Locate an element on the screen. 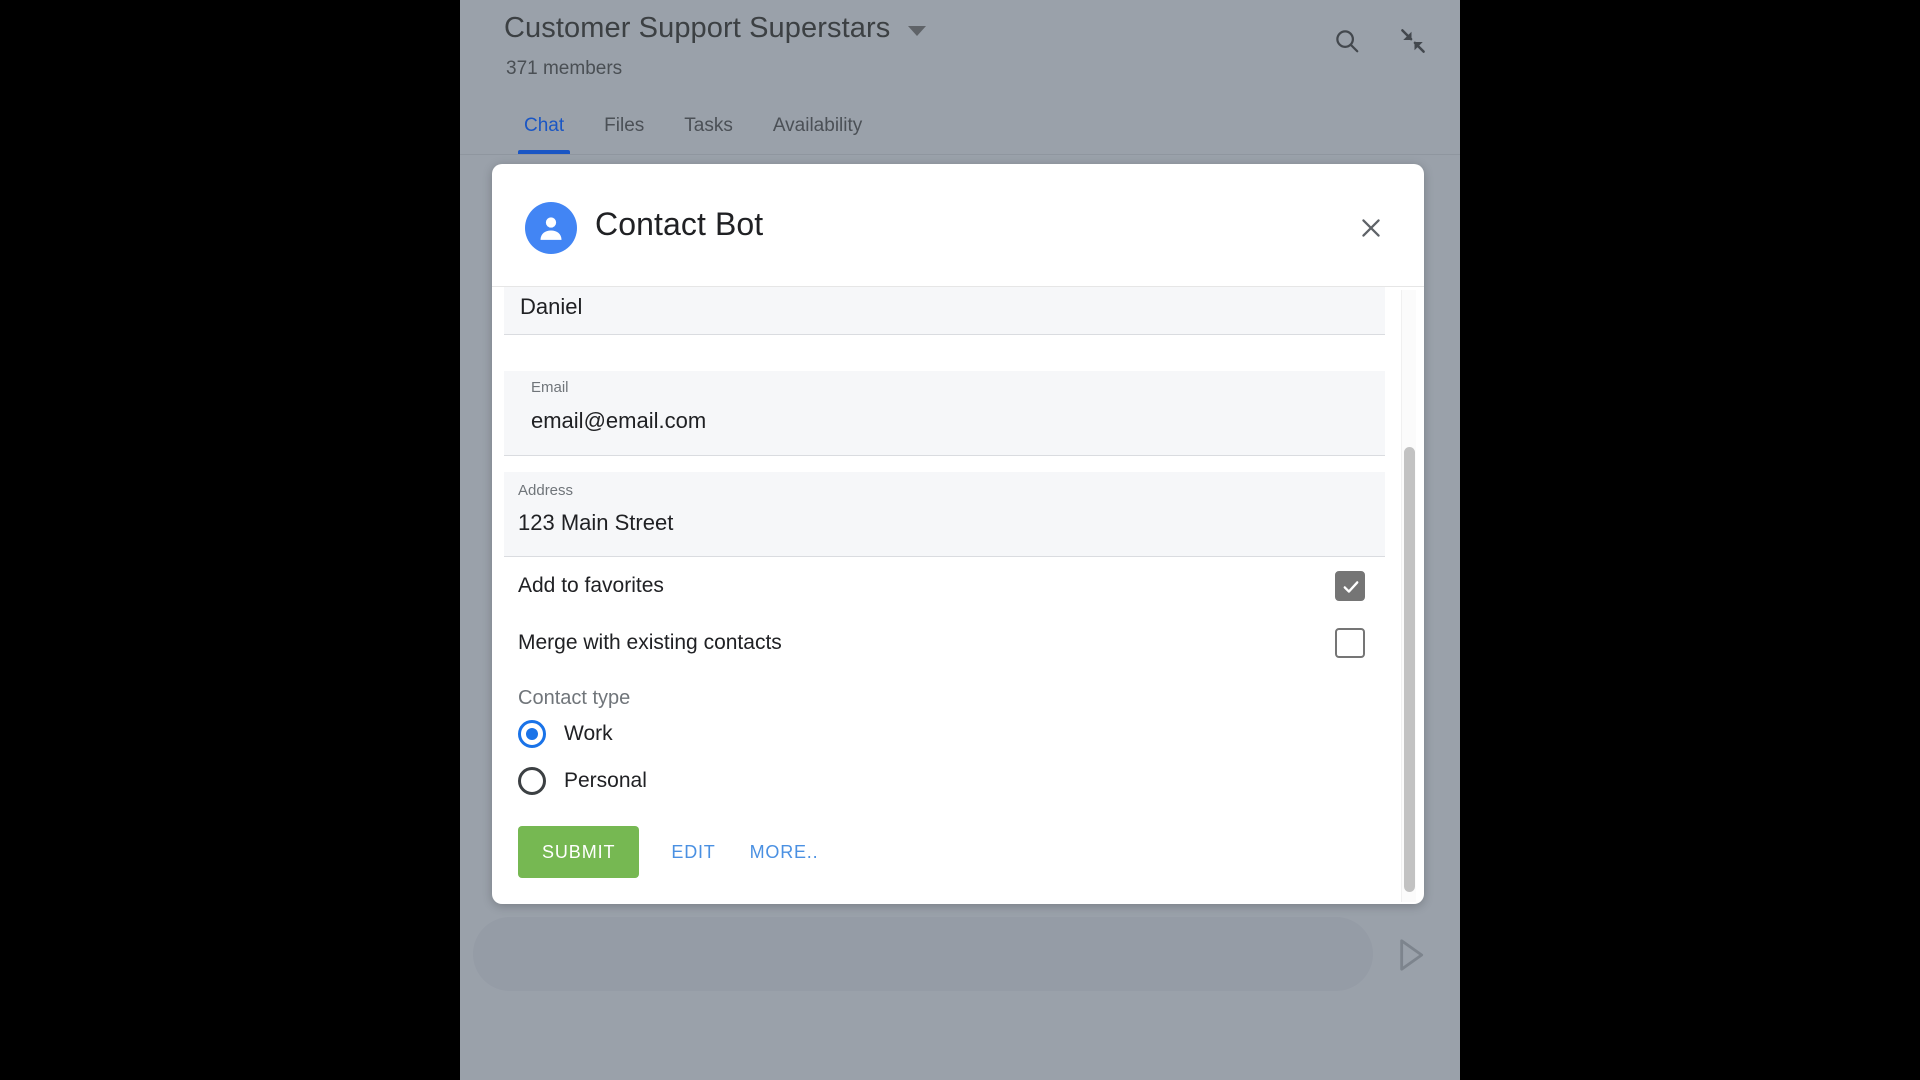 The width and height of the screenshot is (1920, 1080). add-to-favorites-row: Add to favorites is located at coordinates (944, 585).